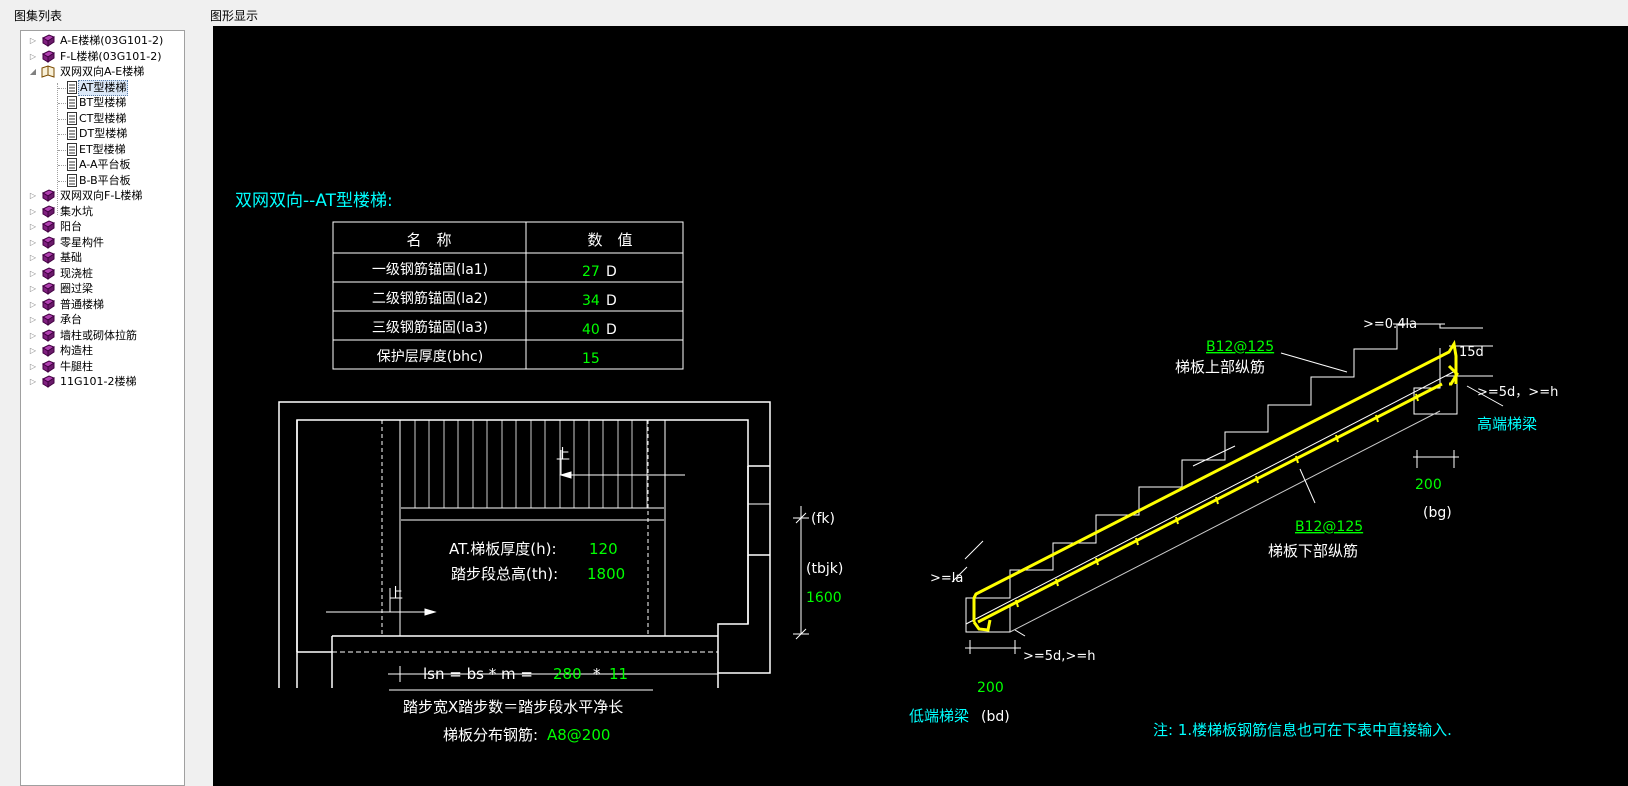 Image resolution: width=1628 pixels, height=786 pixels. Describe the element at coordinates (33, 72) in the screenshot. I see `collapse-arrow-icon: ◢` at that location.